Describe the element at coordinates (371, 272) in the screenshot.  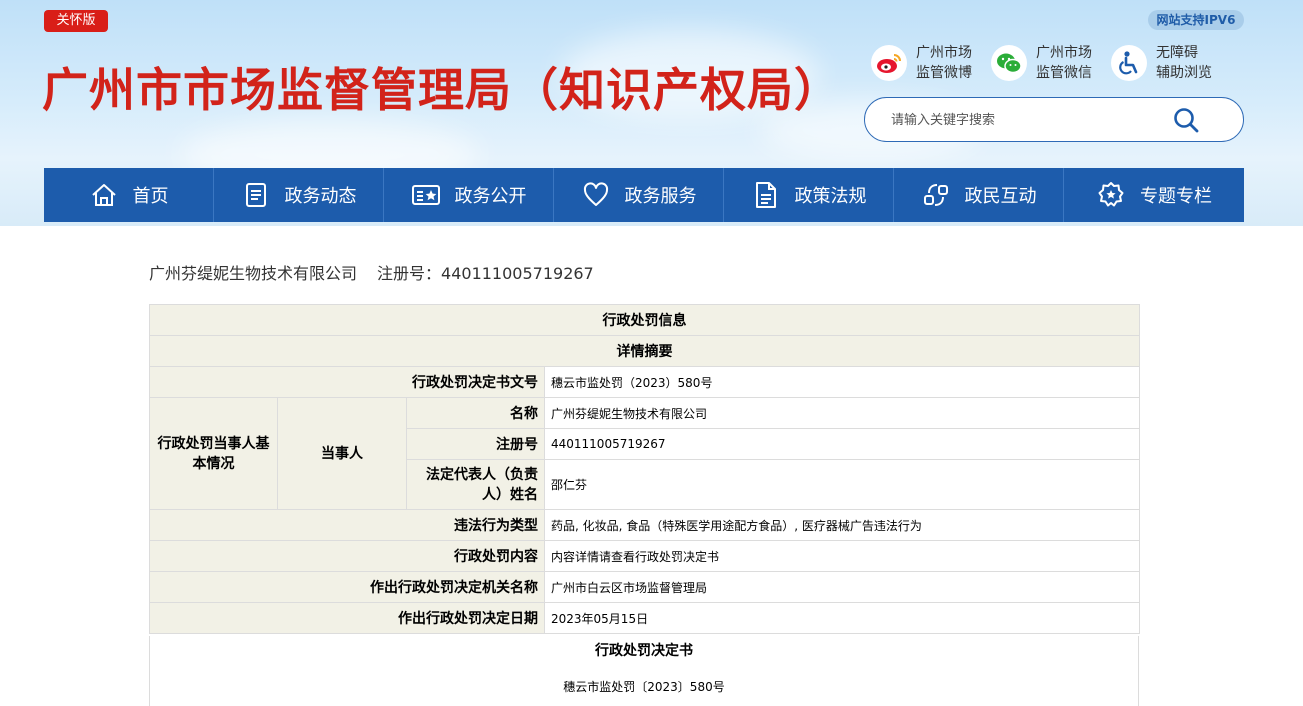
I see `company-heading: 广州芬缇妮生物技术有限公司 注册号：440111005719267` at that location.